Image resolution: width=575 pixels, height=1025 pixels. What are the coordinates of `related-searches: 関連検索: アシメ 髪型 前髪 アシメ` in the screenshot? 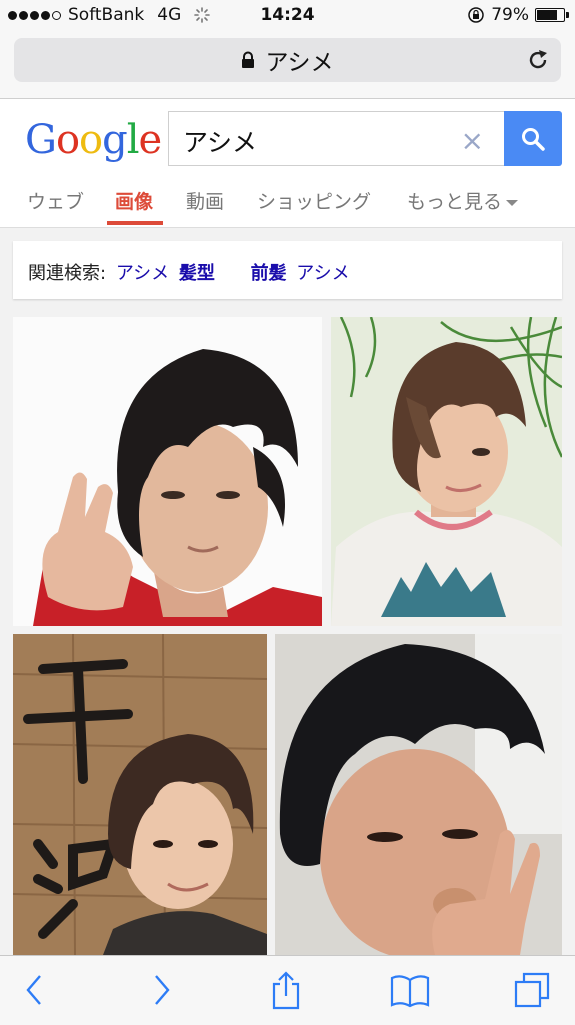 It's located at (287, 270).